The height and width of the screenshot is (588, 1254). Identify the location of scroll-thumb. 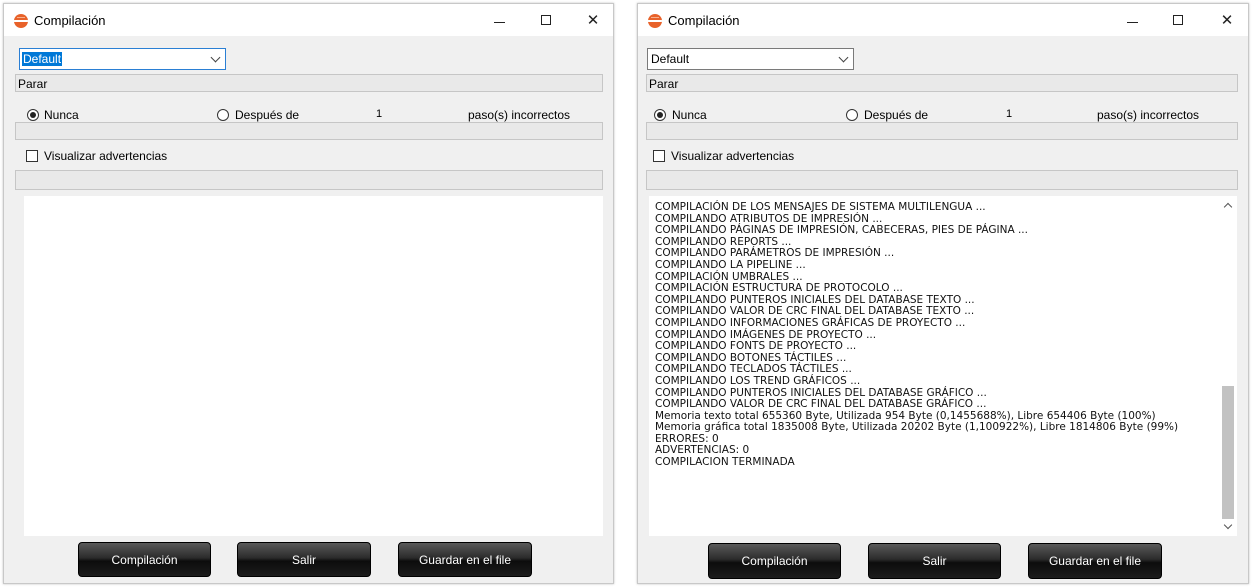
(1228, 452).